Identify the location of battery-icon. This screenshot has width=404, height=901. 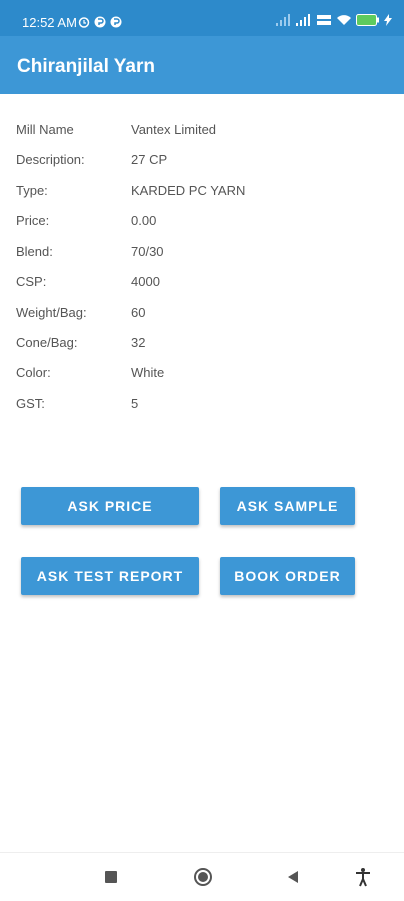
(368, 22).